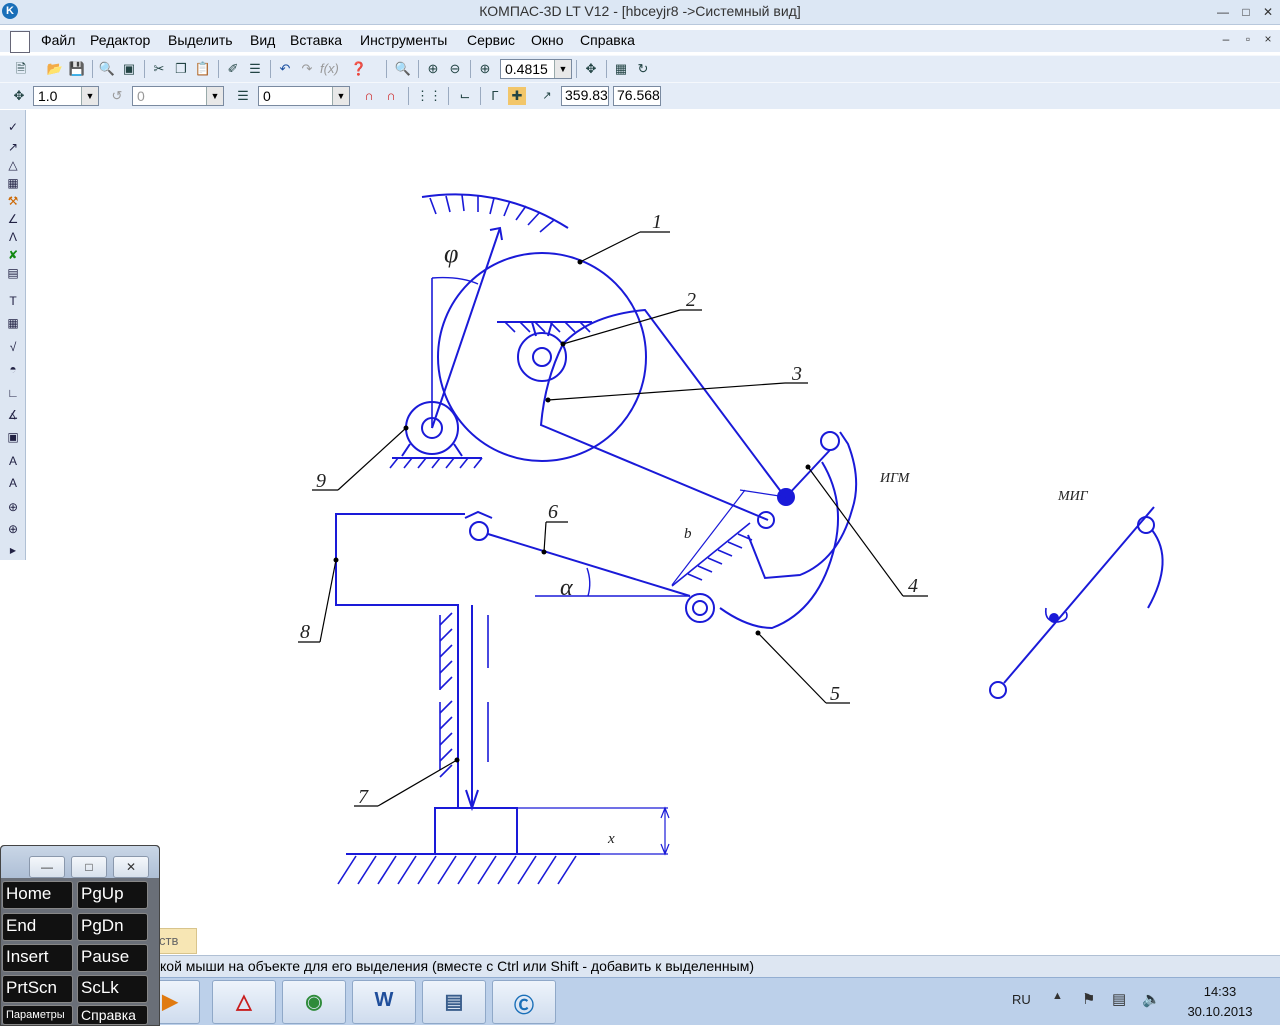 Image resolution: width=1280 pixels, height=1026 pixels. Describe the element at coordinates (37, 958) in the screenshot. I see `key-insert: Insert` at that location.